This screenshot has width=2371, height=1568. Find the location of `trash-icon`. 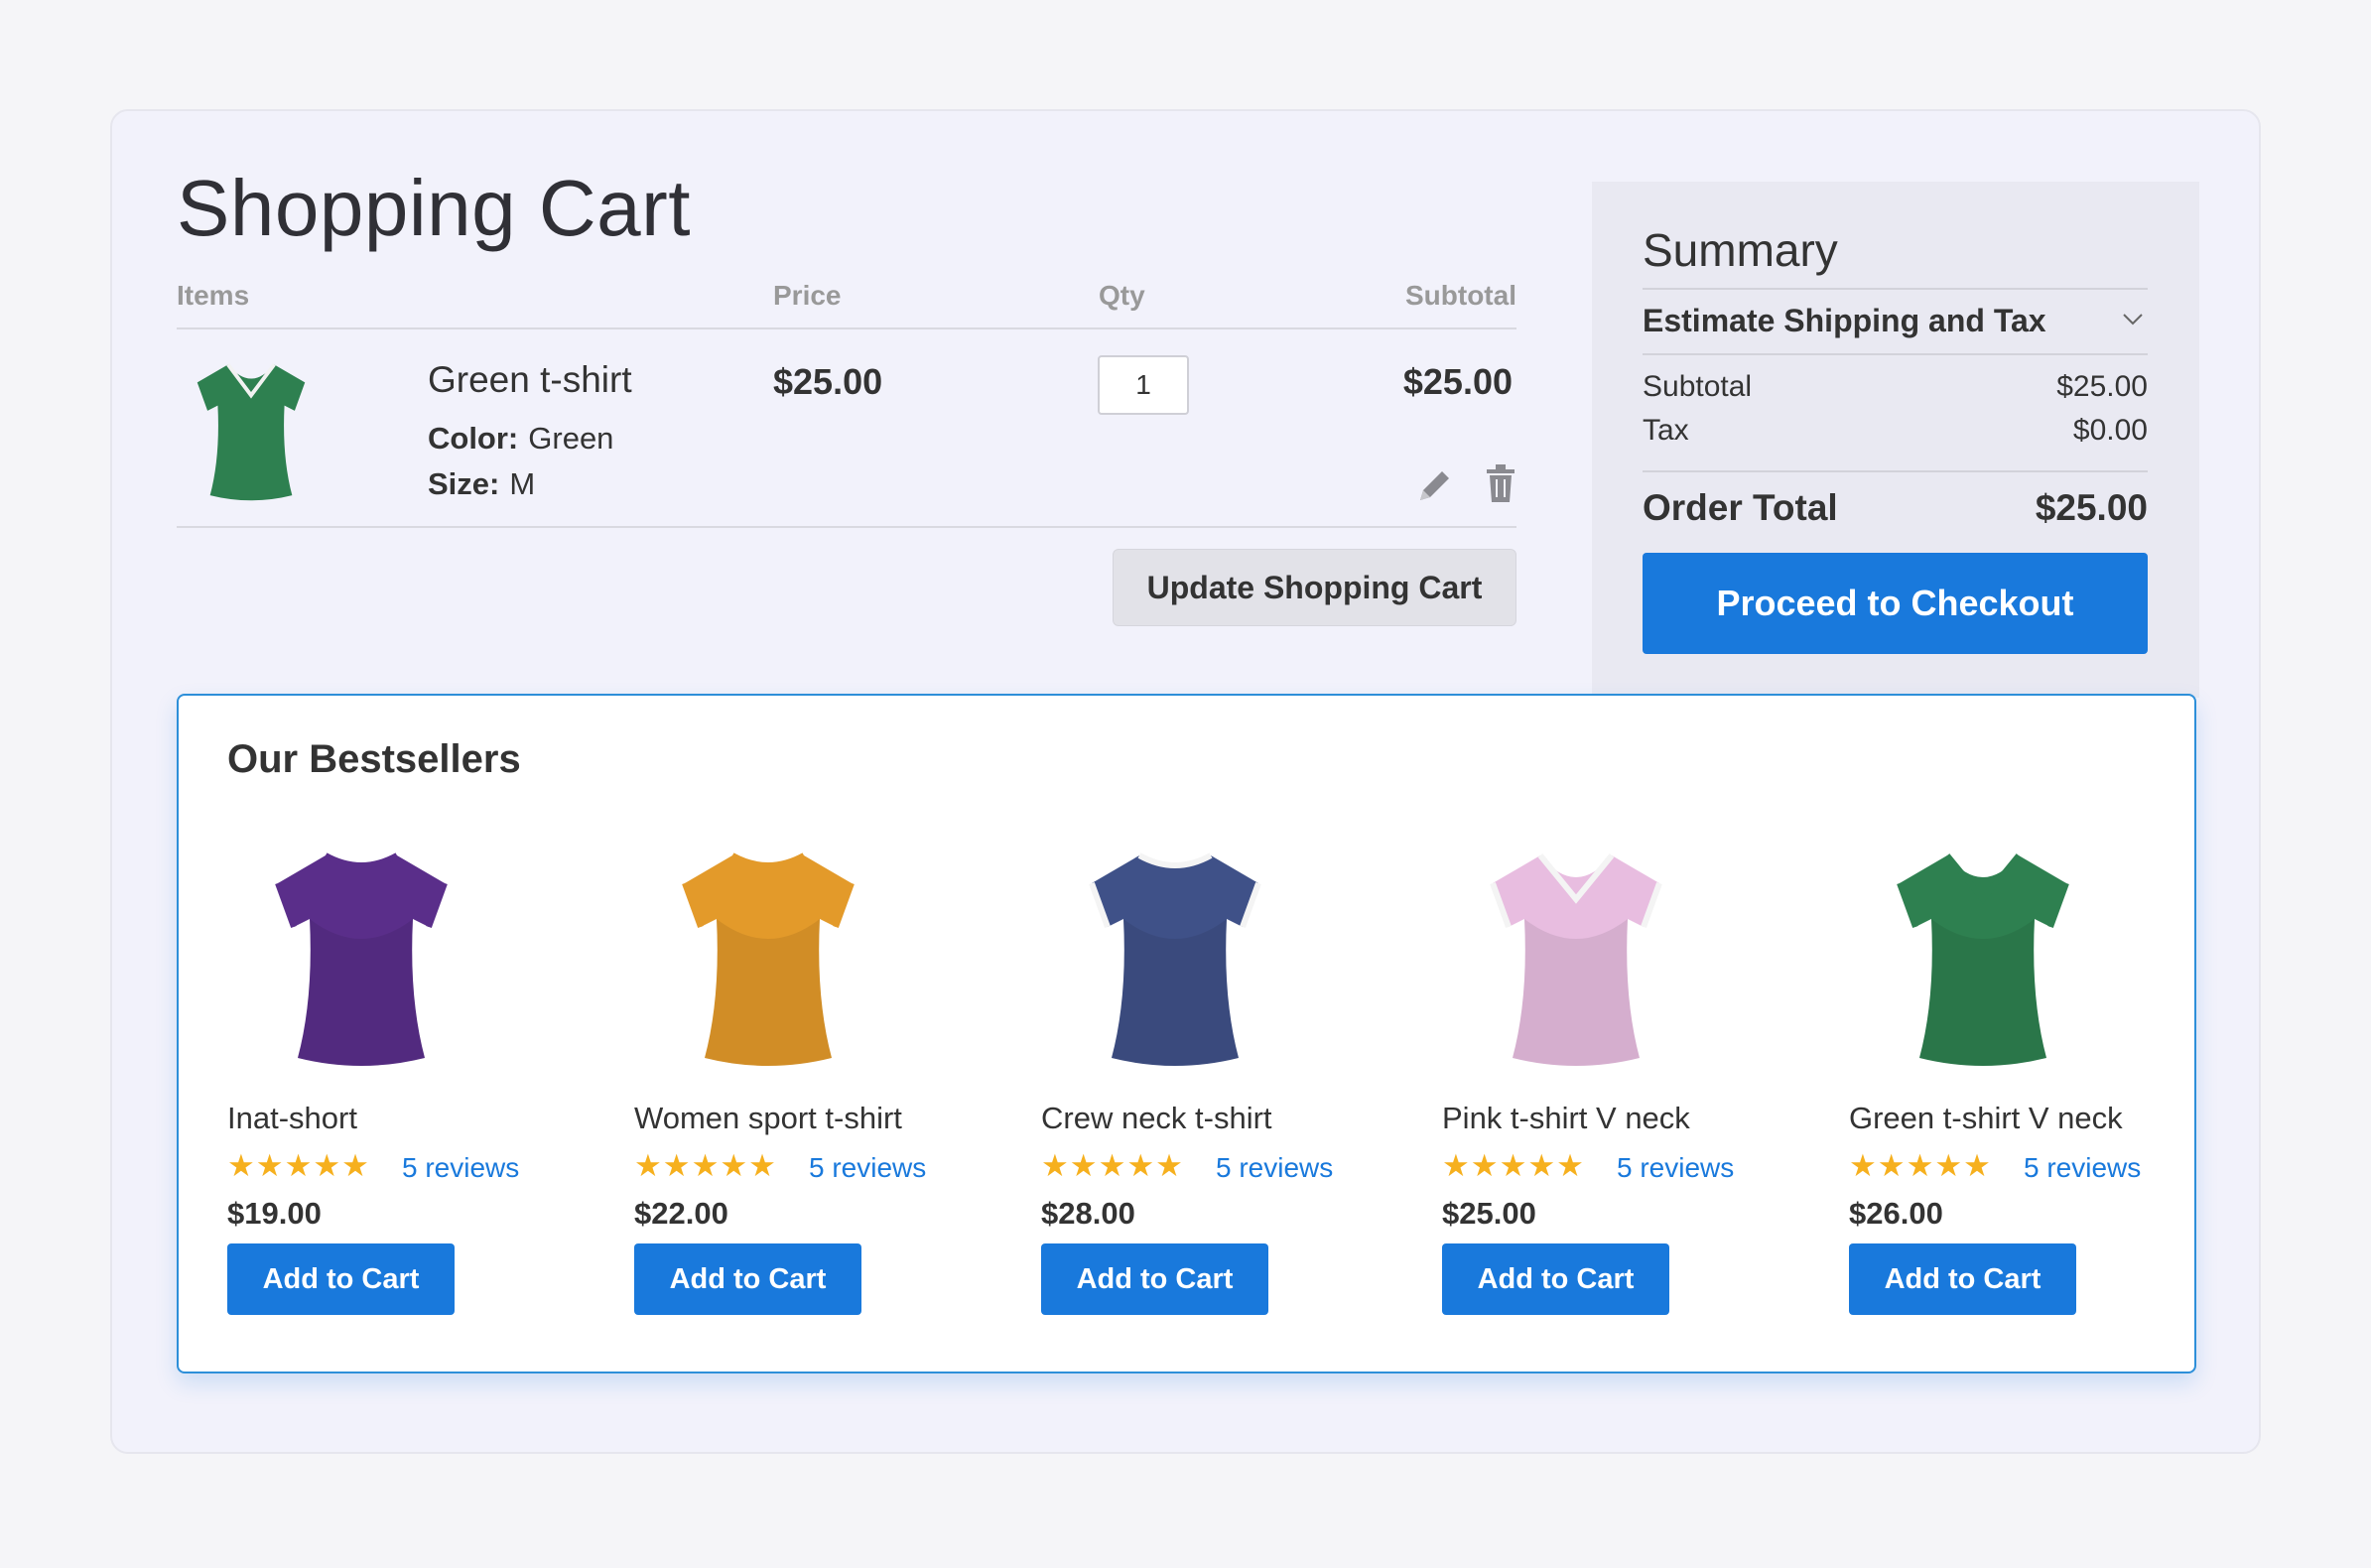

trash-icon is located at coordinates (1501, 483).